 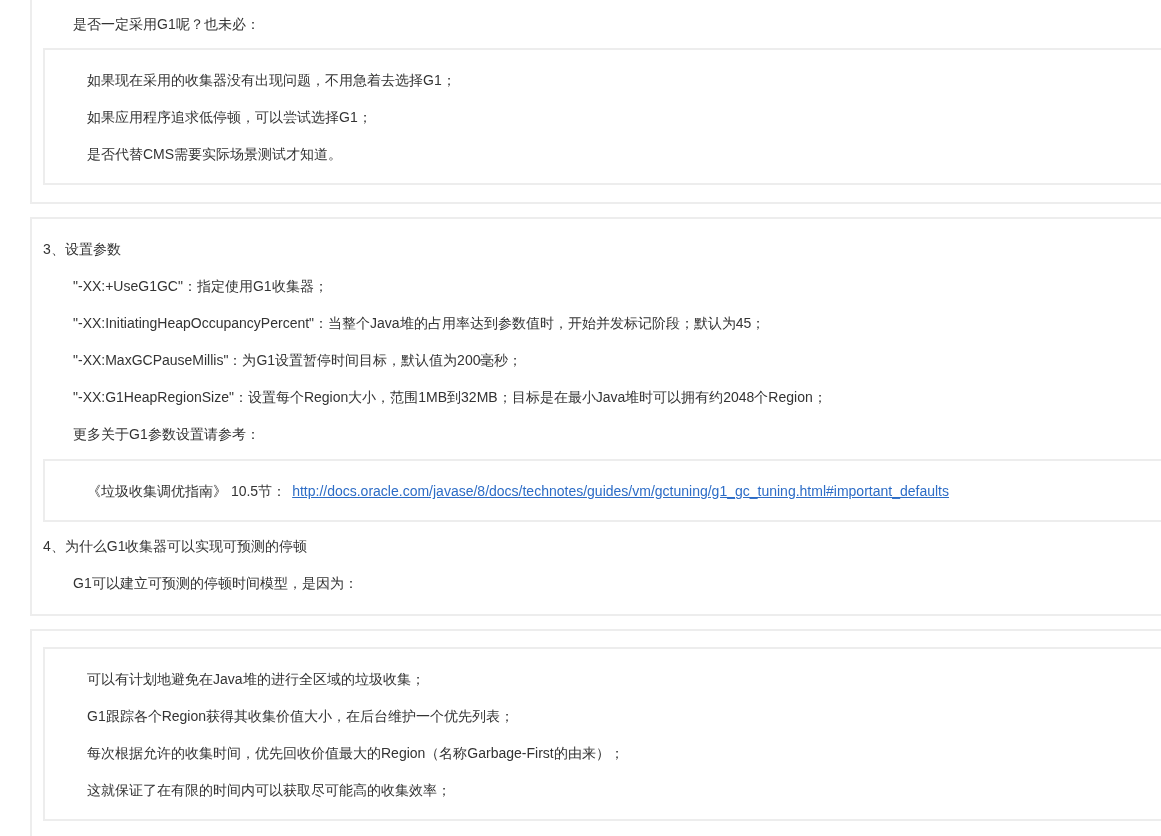 What do you see at coordinates (301, 716) in the screenshot?
I see `quote-line: G1跟踪各个Region获得其收集价值大小，在后台维护一个优先列表；` at bounding box center [301, 716].